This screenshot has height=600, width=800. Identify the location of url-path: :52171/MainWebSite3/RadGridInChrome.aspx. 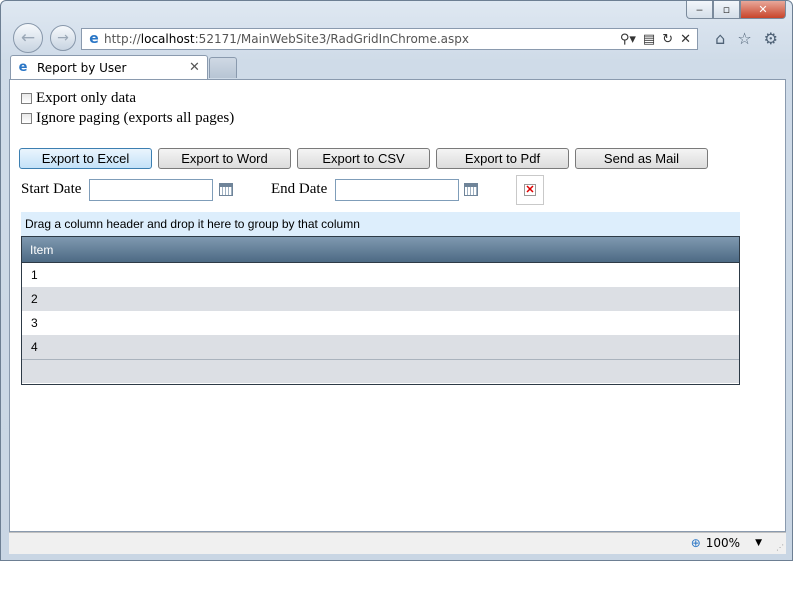
(332, 39).